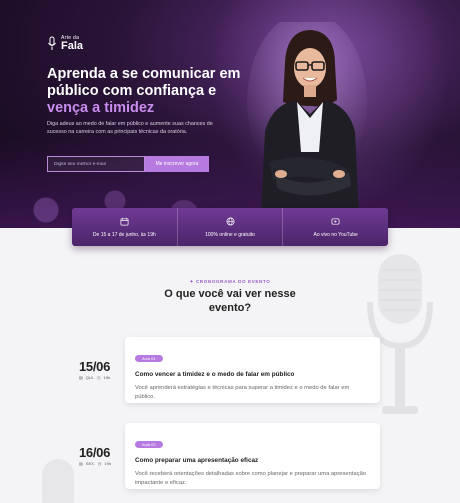  I want to click on logo: Arte da Fala, so click(65, 44).